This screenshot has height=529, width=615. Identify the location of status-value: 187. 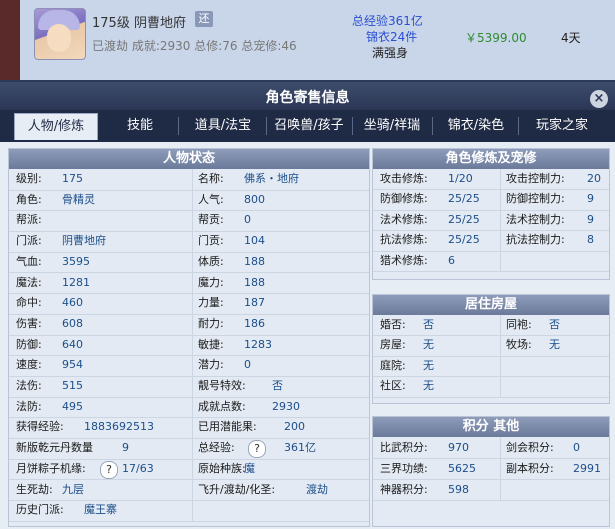
(254, 303).